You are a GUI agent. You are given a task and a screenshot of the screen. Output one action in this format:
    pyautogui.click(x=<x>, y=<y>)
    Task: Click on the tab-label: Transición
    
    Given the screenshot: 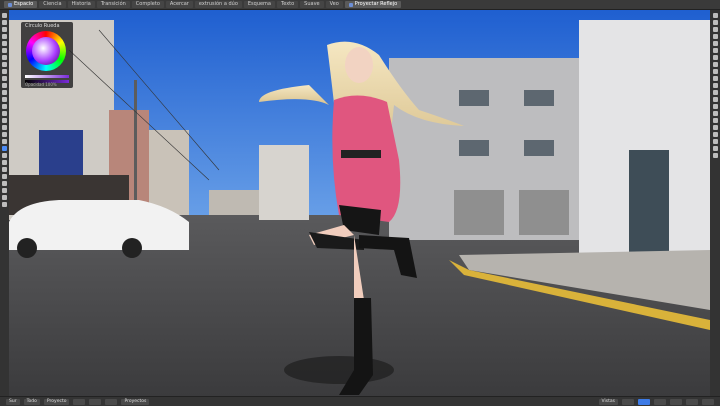 What is the action you would take?
    pyautogui.click(x=113, y=4)
    